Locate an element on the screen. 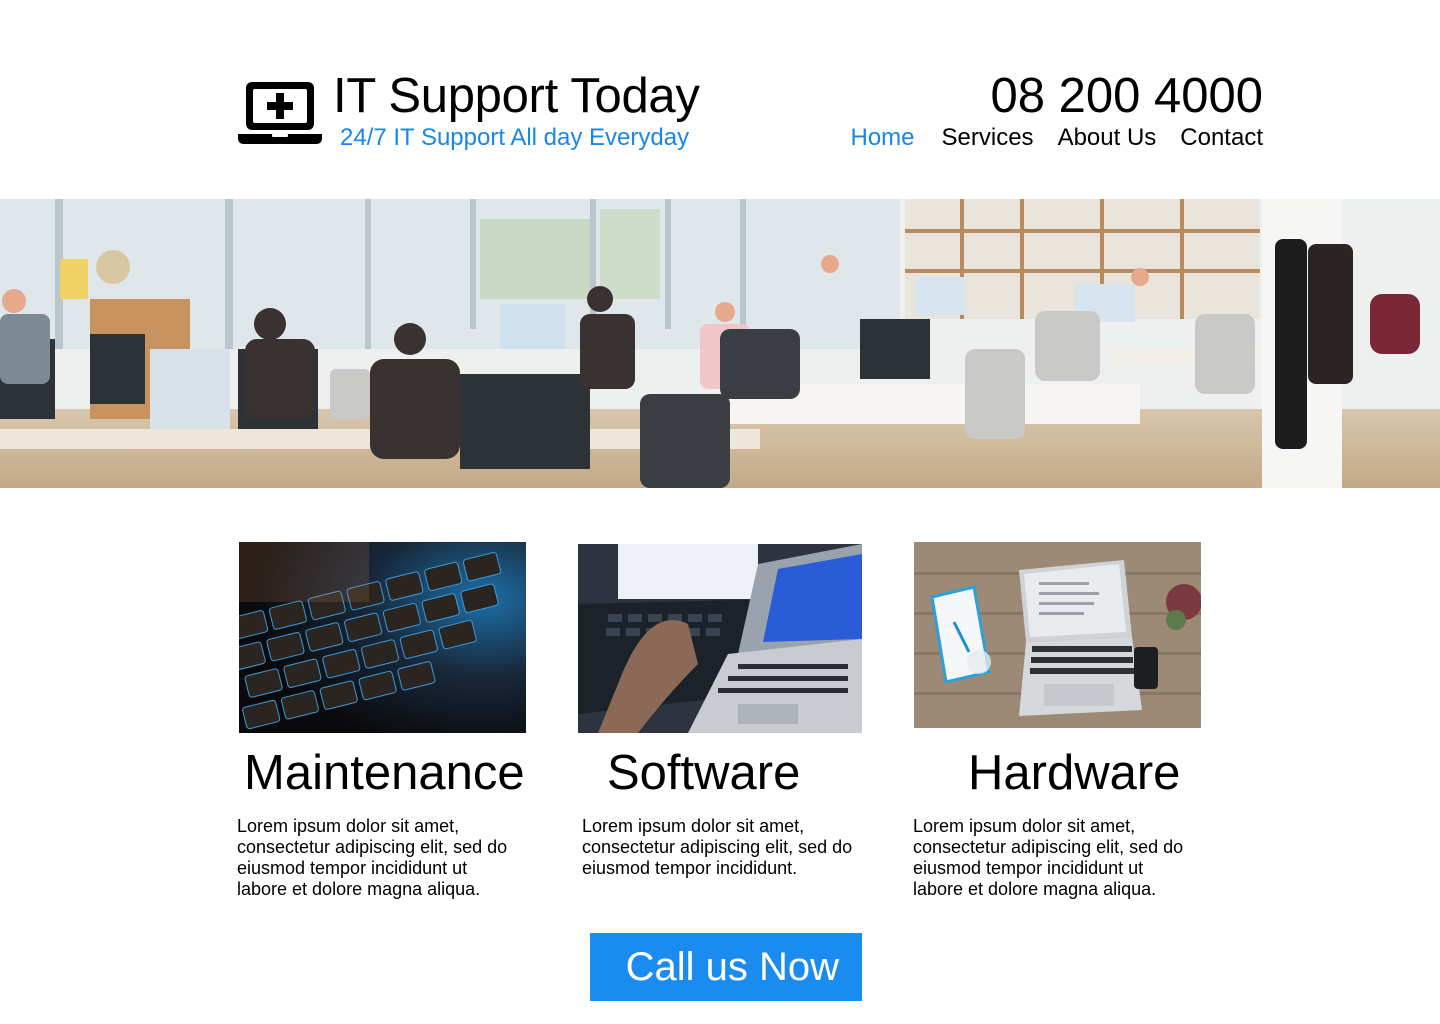 The height and width of the screenshot is (1024, 1440). service-image-hardware is located at coordinates (1057, 635).